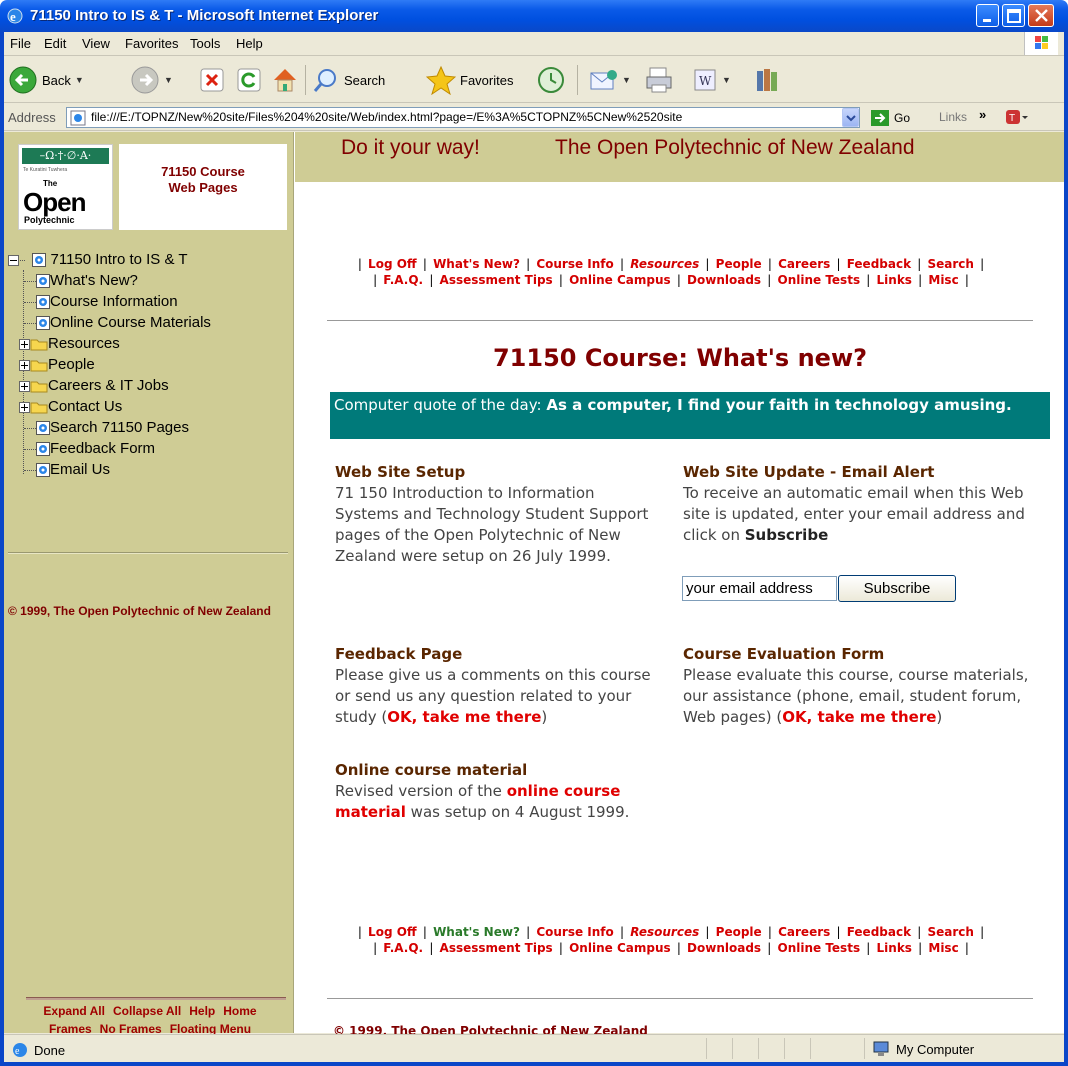 Image resolution: width=1068 pixels, height=1066 pixels. Describe the element at coordinates (96, 43) in the screenshot. I see `menu-view: View` at that location.